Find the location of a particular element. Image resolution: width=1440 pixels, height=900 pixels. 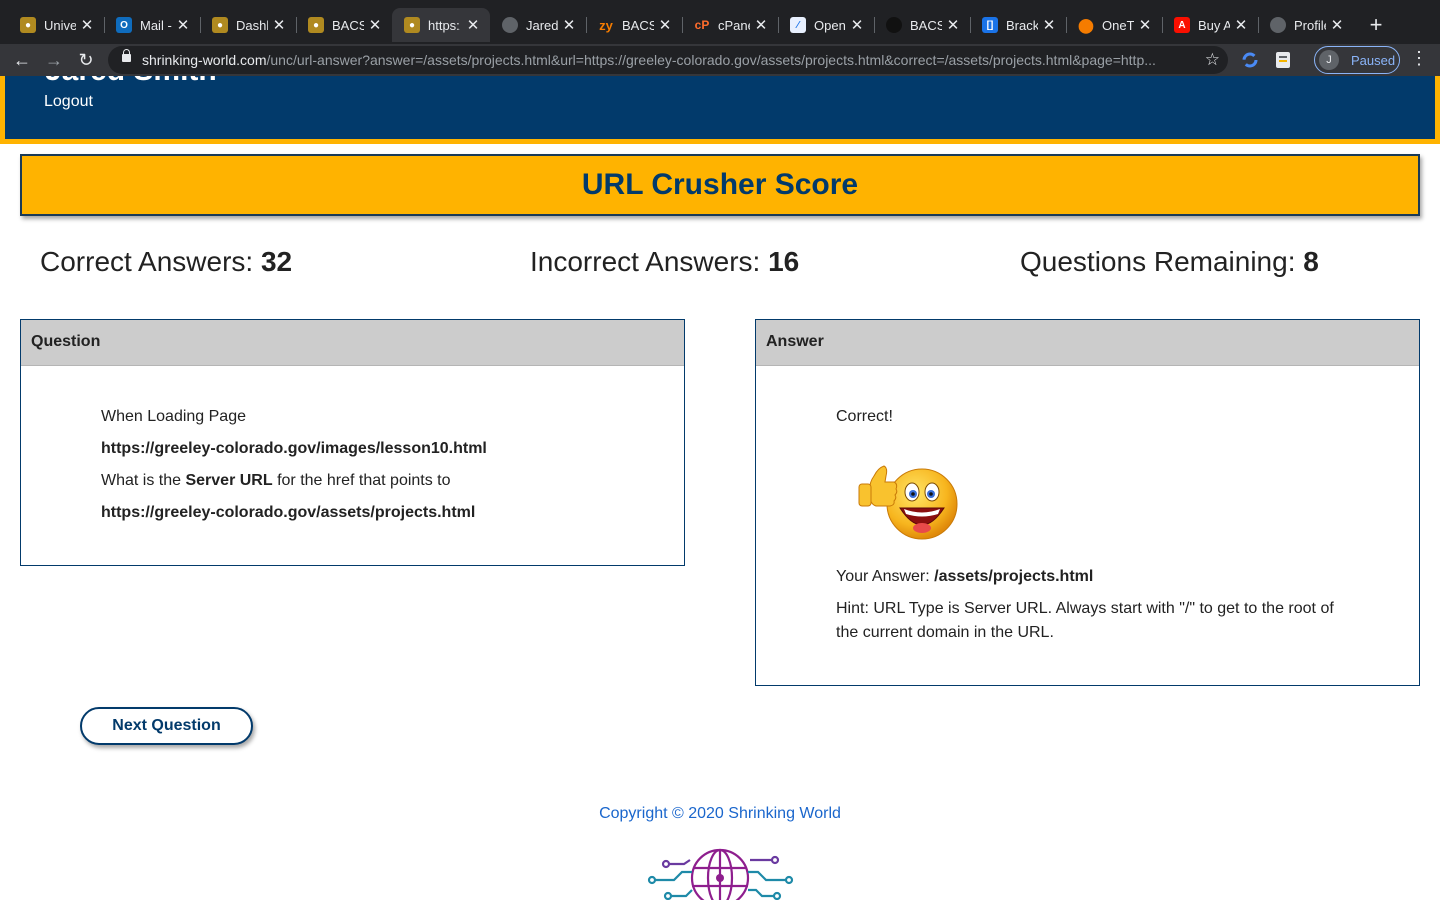

browser-tab-active: ● https:// ✕ is located at coordinates (441, 25).